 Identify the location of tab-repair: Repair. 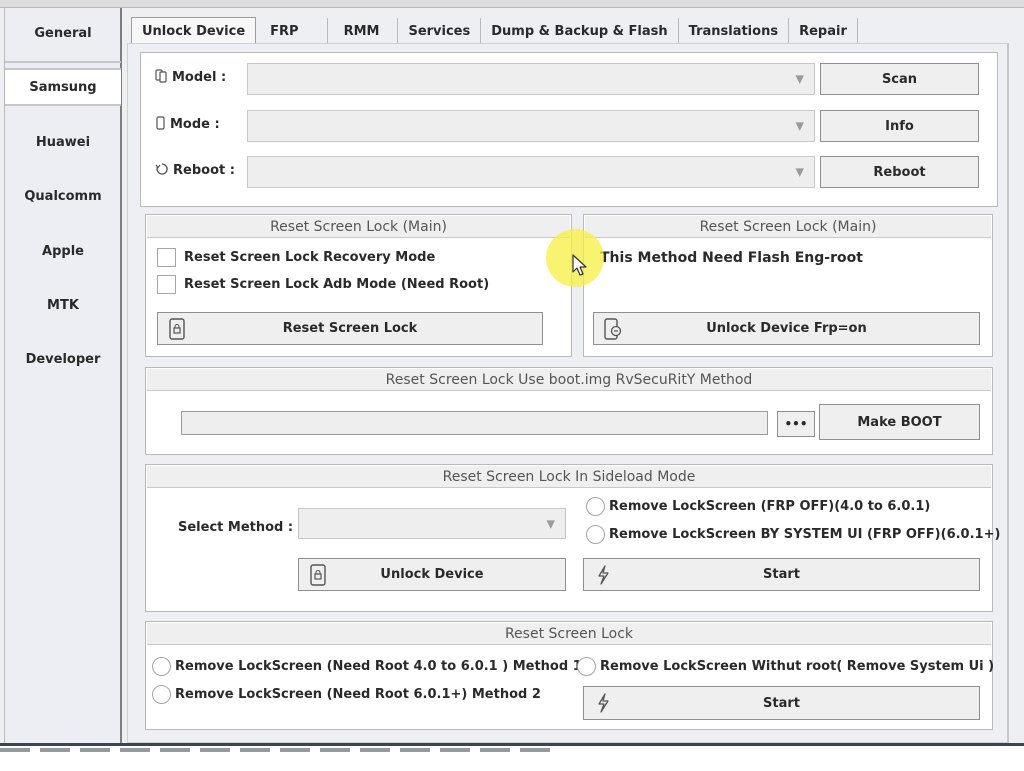
(823, 31).